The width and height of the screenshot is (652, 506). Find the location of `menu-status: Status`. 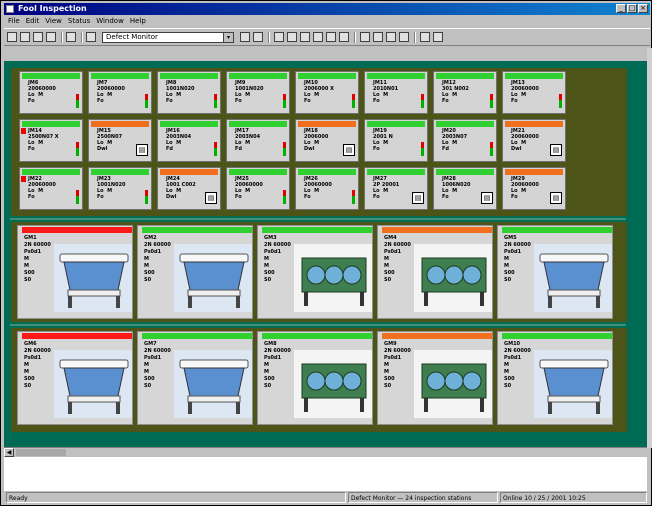

menu-status: Status is located at coordinates (79, 21).